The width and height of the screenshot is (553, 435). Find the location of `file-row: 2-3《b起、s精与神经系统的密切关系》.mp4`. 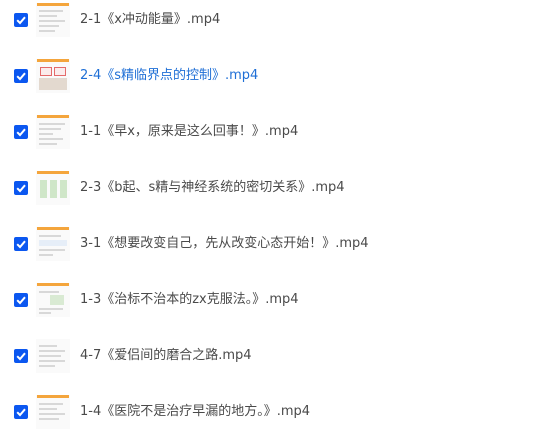

file-row: 2-3《b起、s精与神经系统的密切关系》.mp4 is located at coordinates (276, 188).